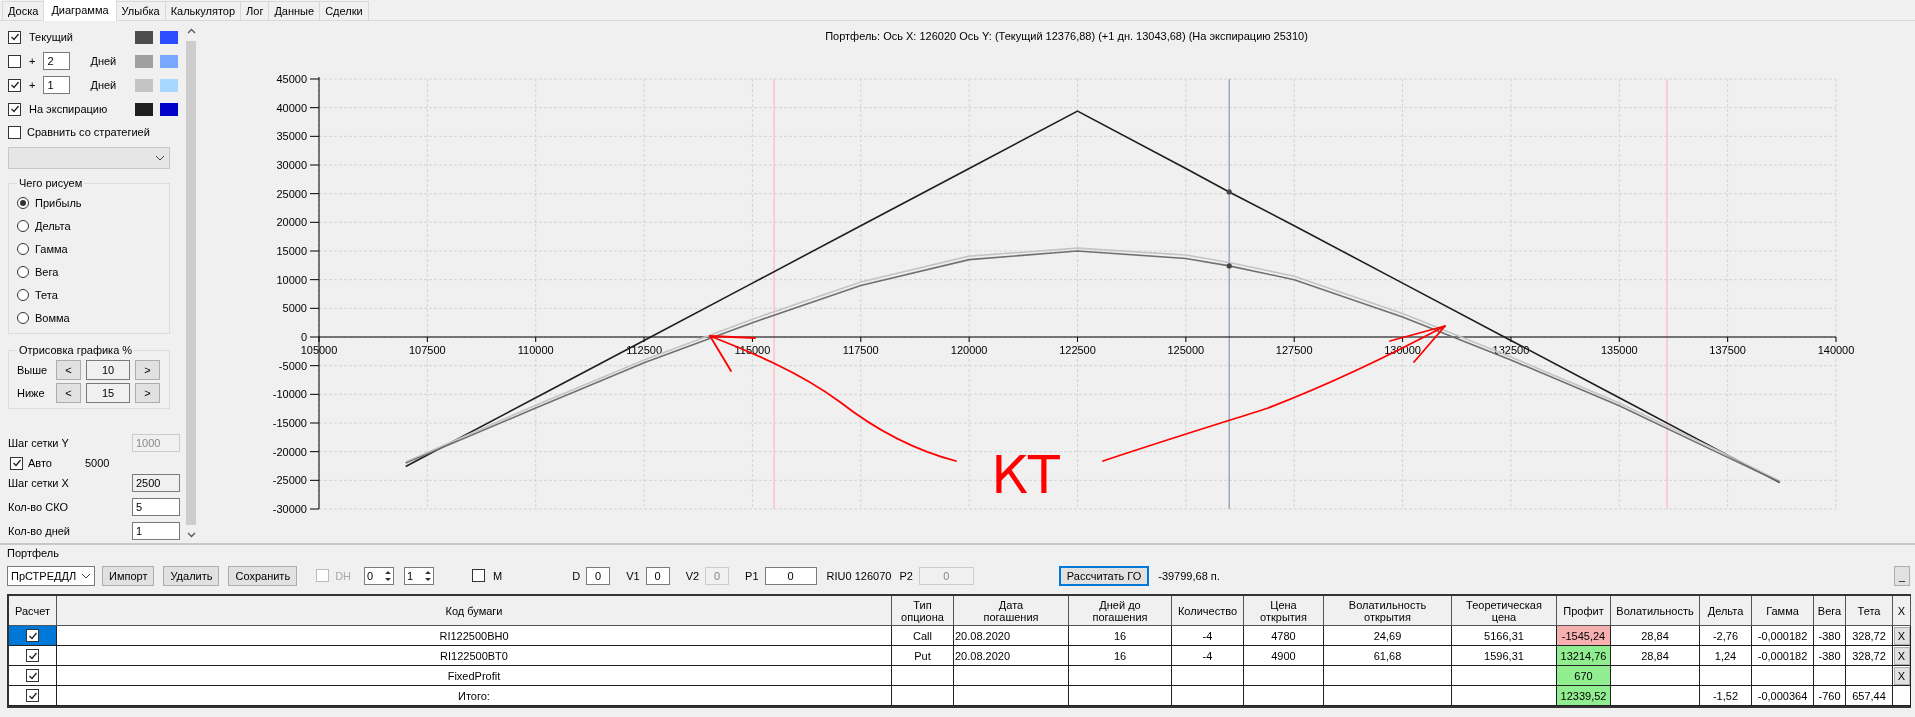  What do you see at coordinates (263, 576) in the screenshot?
I see `toolbar-button: Сохранить` at bounding box center [263, 576].